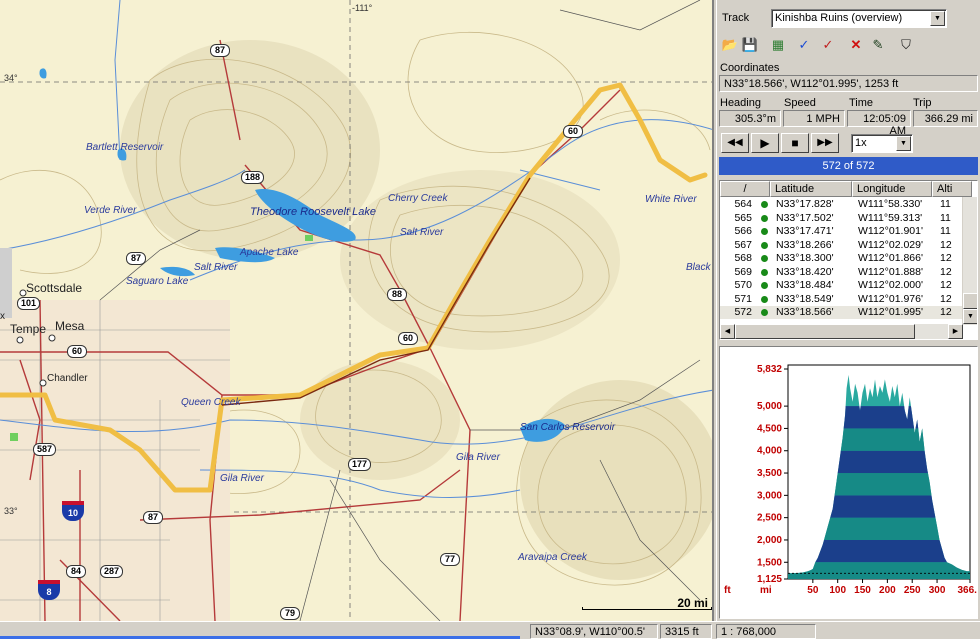 This screenshot has height=639, width=980. Describe the element at coordinates (841, 285) in the screenshot. I see `table-row: 570 N33°18.484' W112°02.000' 12` at that location.